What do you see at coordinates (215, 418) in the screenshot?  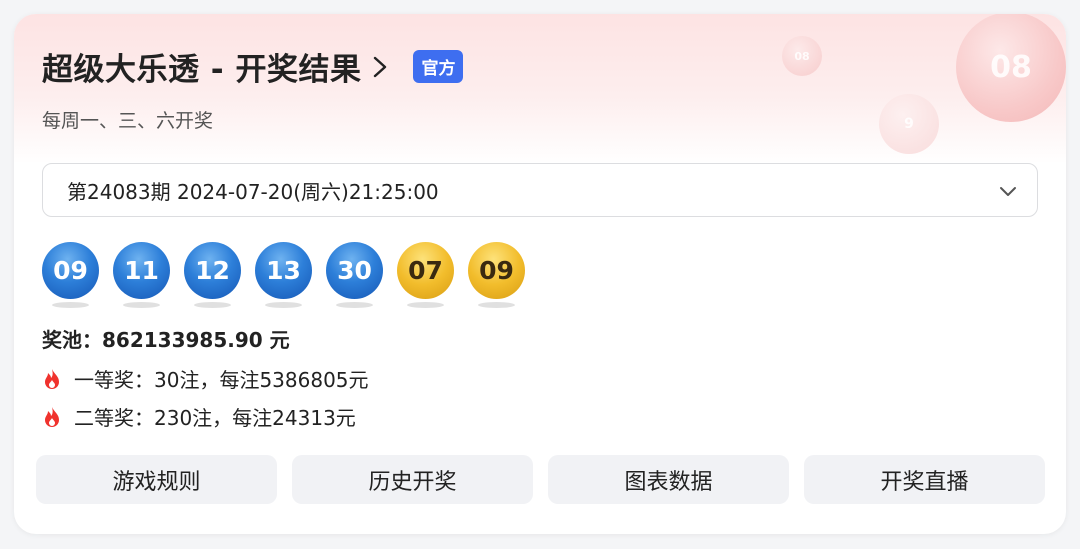 I see `prize-second-text: 二等奖：230注，每注24313元` at bounding box center [215, 418].